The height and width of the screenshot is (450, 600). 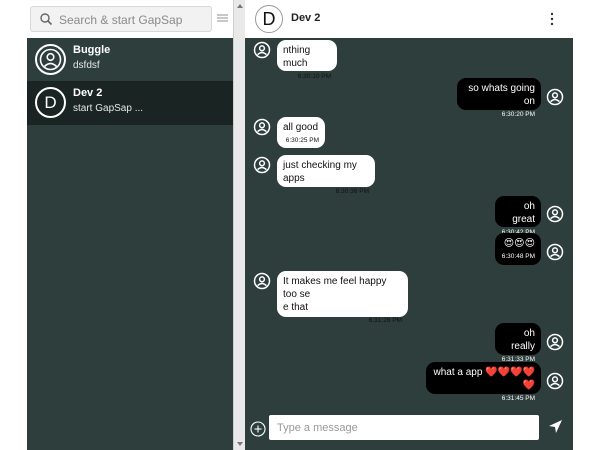 I want to click on send-icon, so click(x=555, y=426).